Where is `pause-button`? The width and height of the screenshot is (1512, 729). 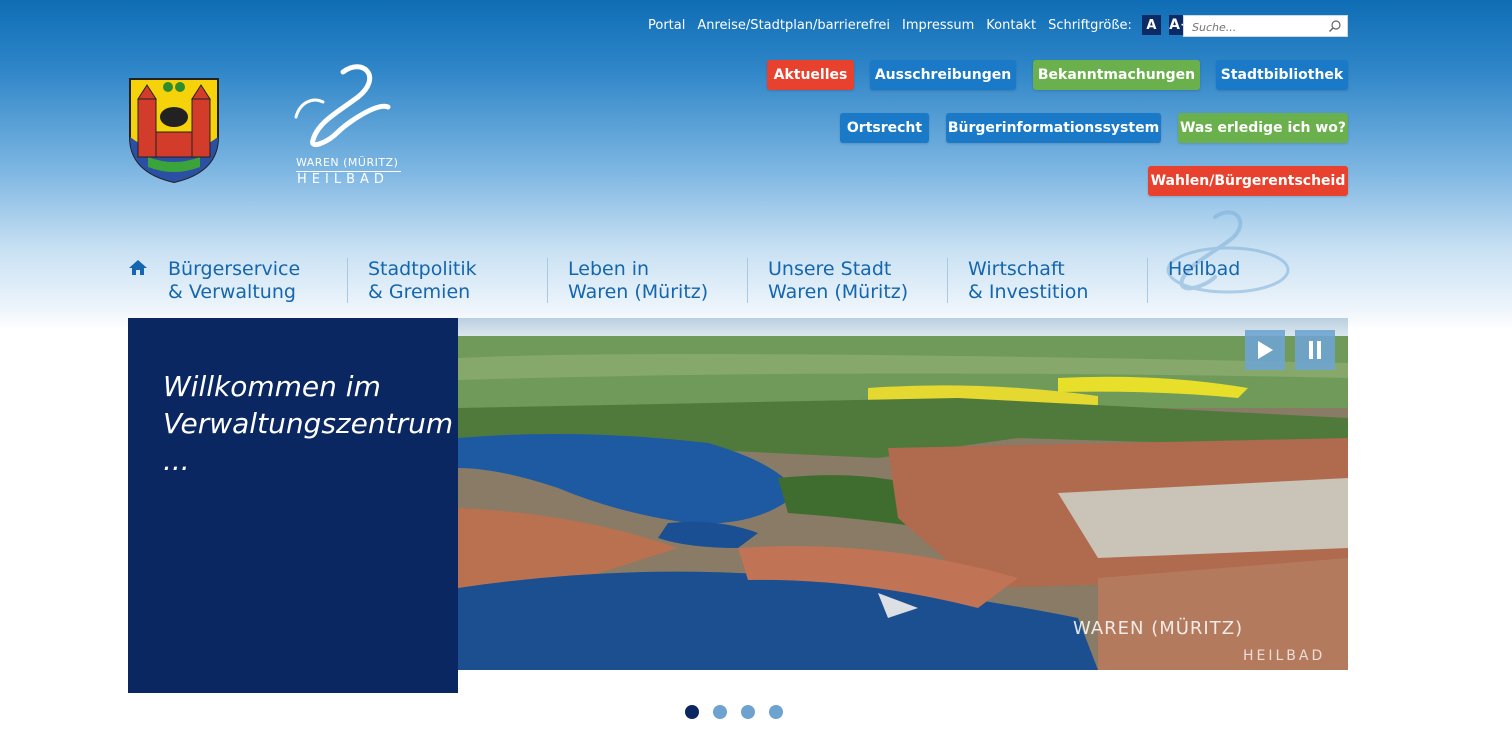 pause-button is located at coordinates (1315, 350).